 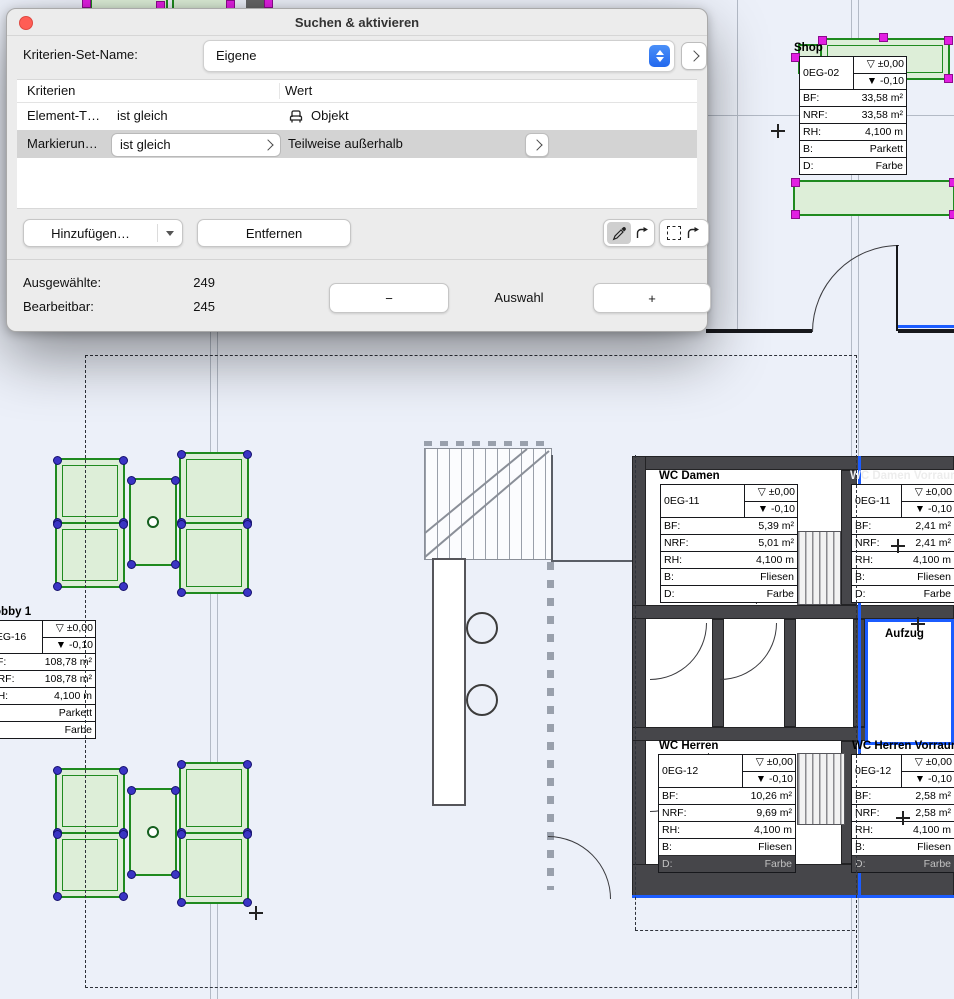 I want to click on shop-counter, so click(x=872, y=198).